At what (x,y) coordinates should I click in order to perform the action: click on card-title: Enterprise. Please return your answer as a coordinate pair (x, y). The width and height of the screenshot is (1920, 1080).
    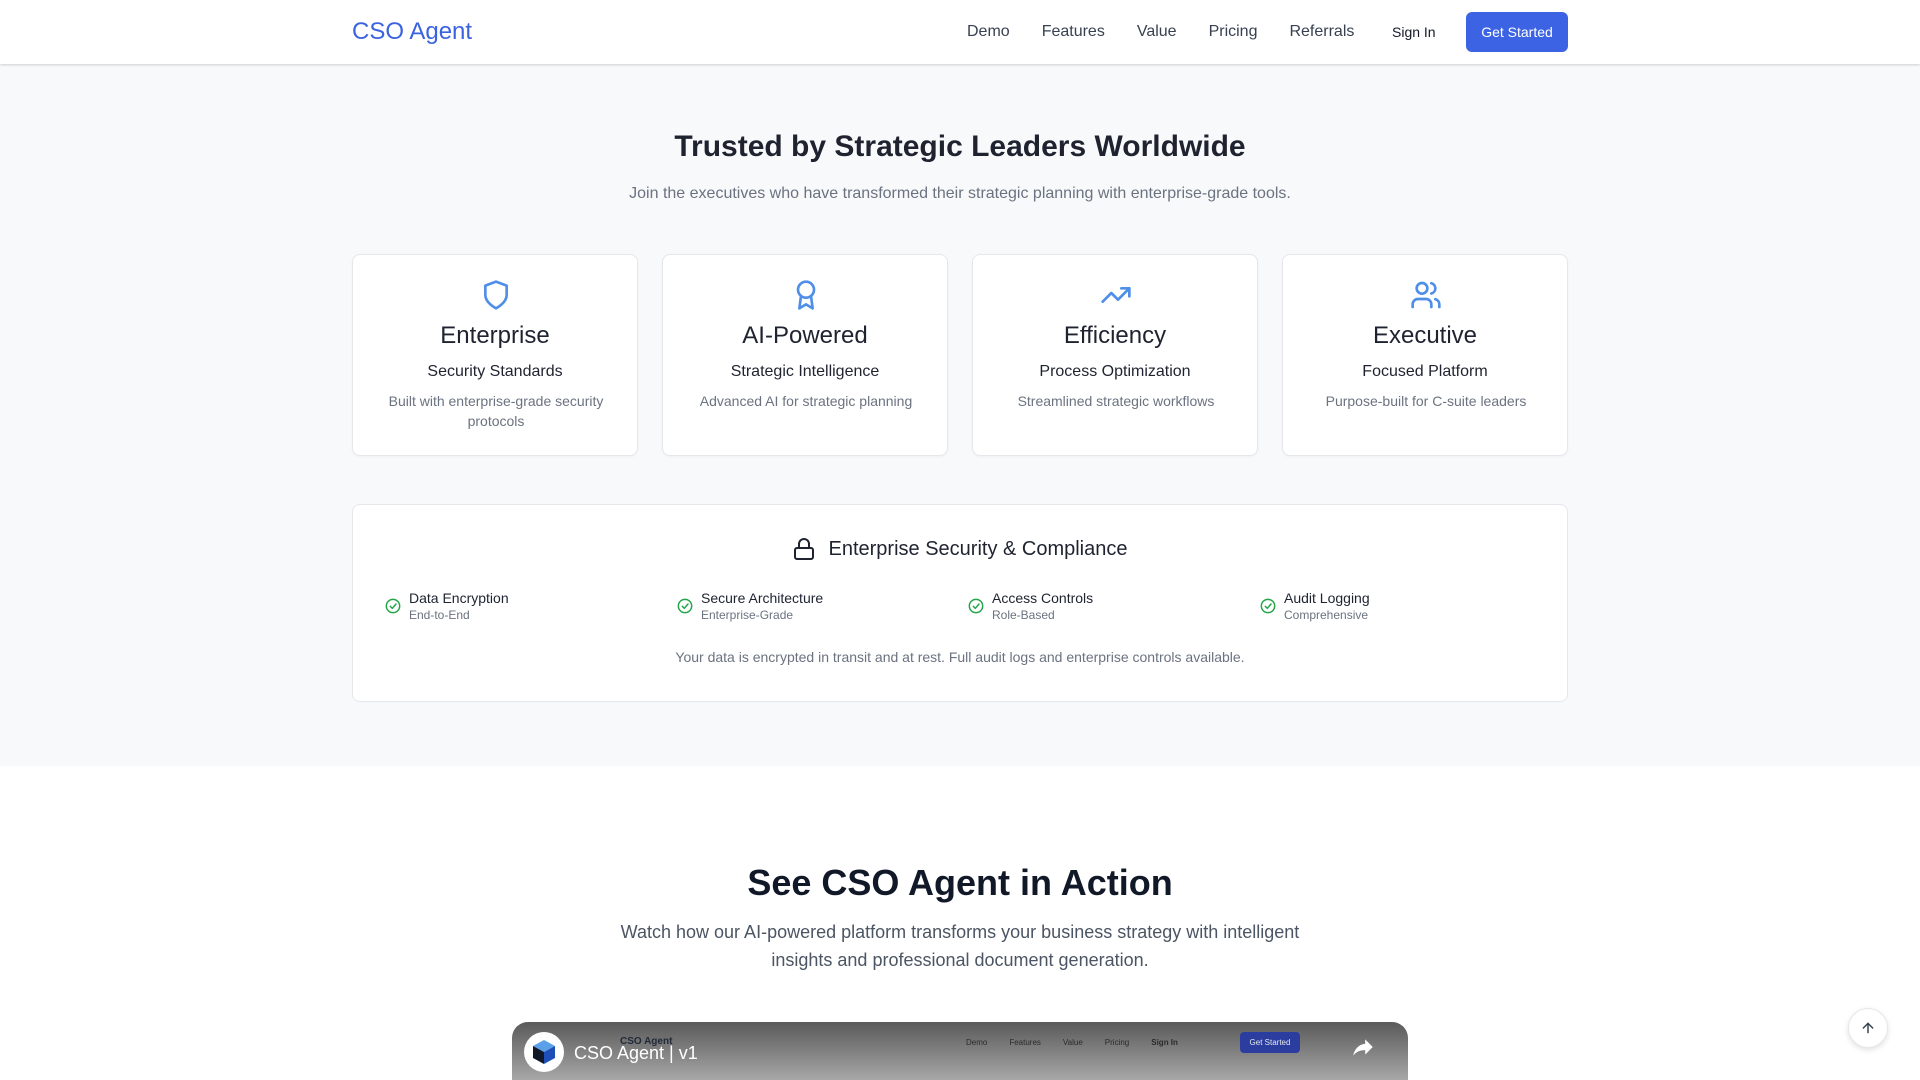
    Looking at the image, I should click on (495, 335).